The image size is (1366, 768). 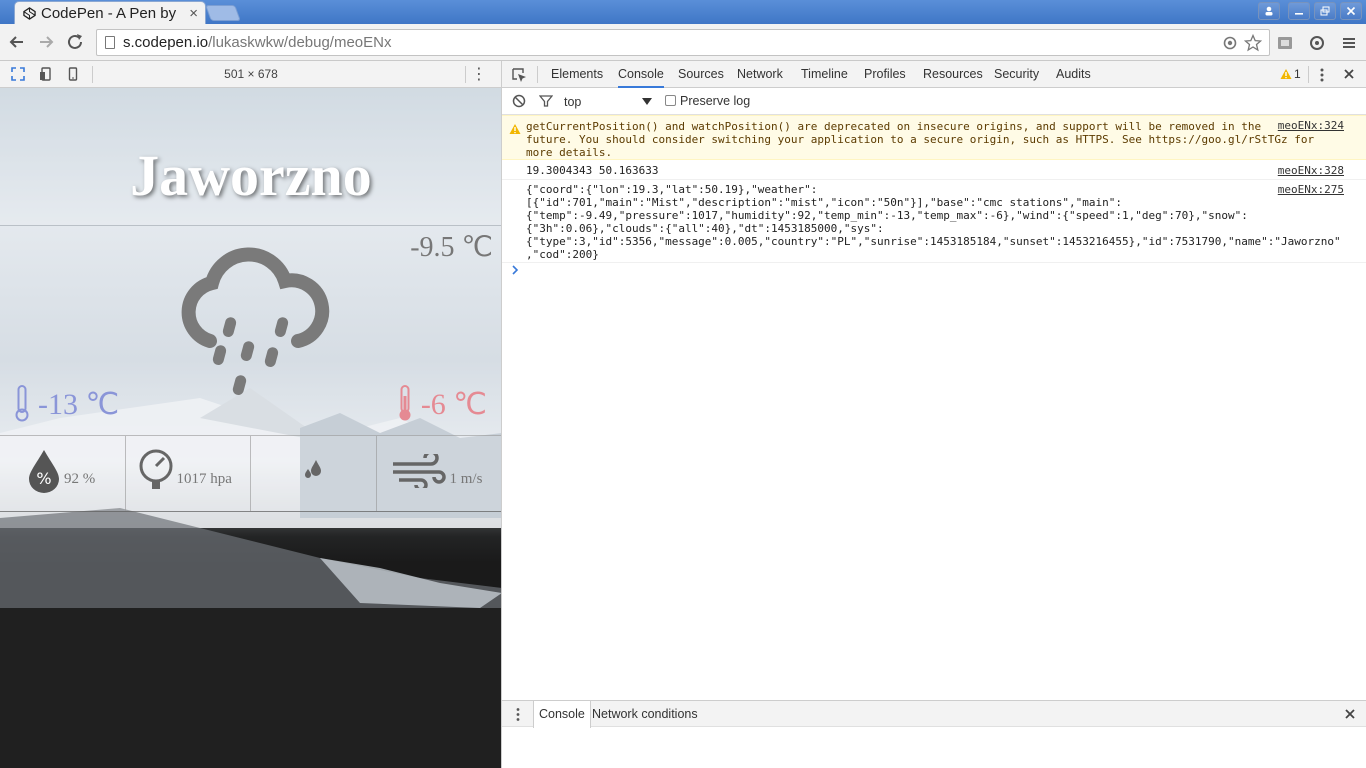 I want to click on warning-count: 1, so click(x=1297, y=74).